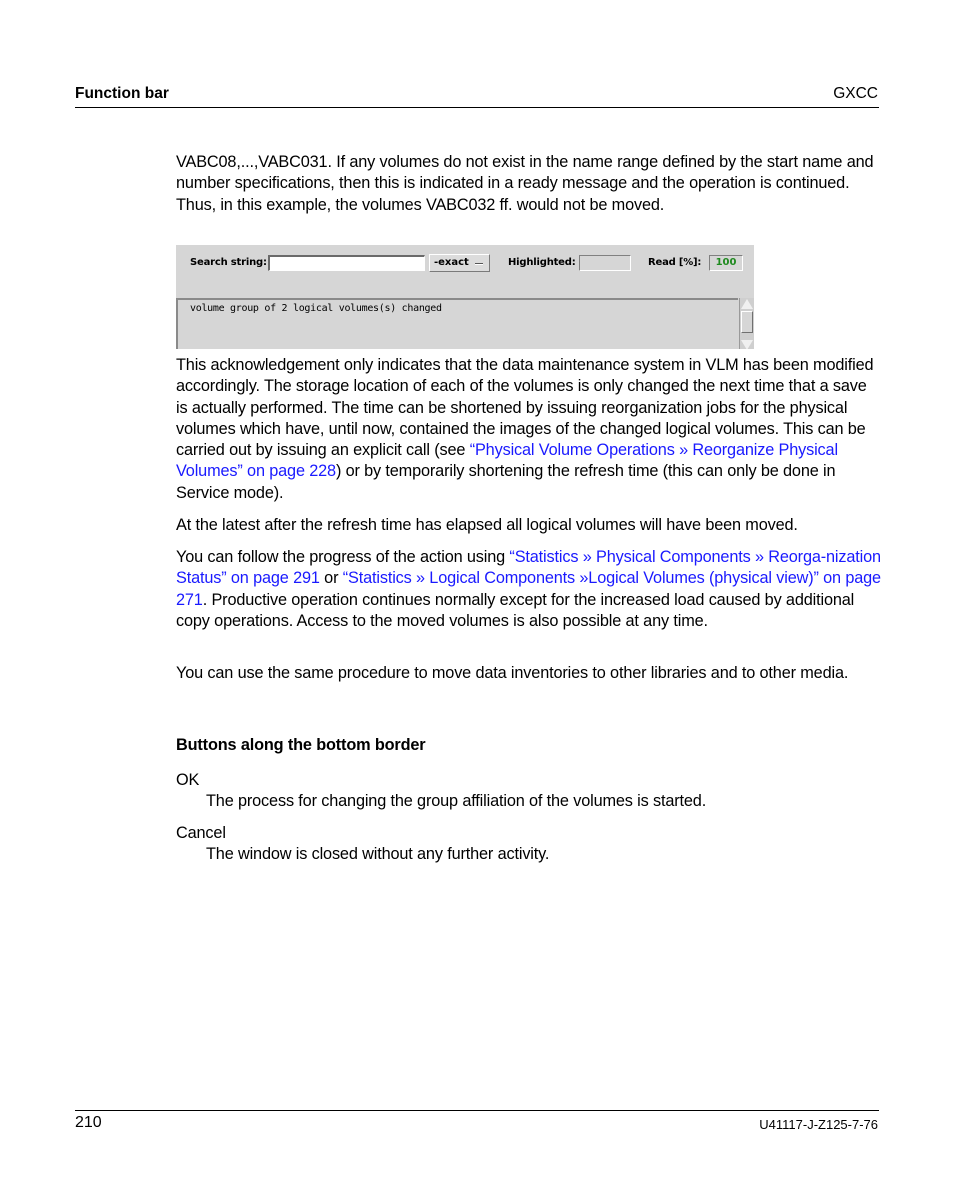 Image resolution: width=954 pixels, height=1204 pixels. Describe the element at coordinates (122, 93) in the screenshot. I see `running-header-section: Function bar` at that location.